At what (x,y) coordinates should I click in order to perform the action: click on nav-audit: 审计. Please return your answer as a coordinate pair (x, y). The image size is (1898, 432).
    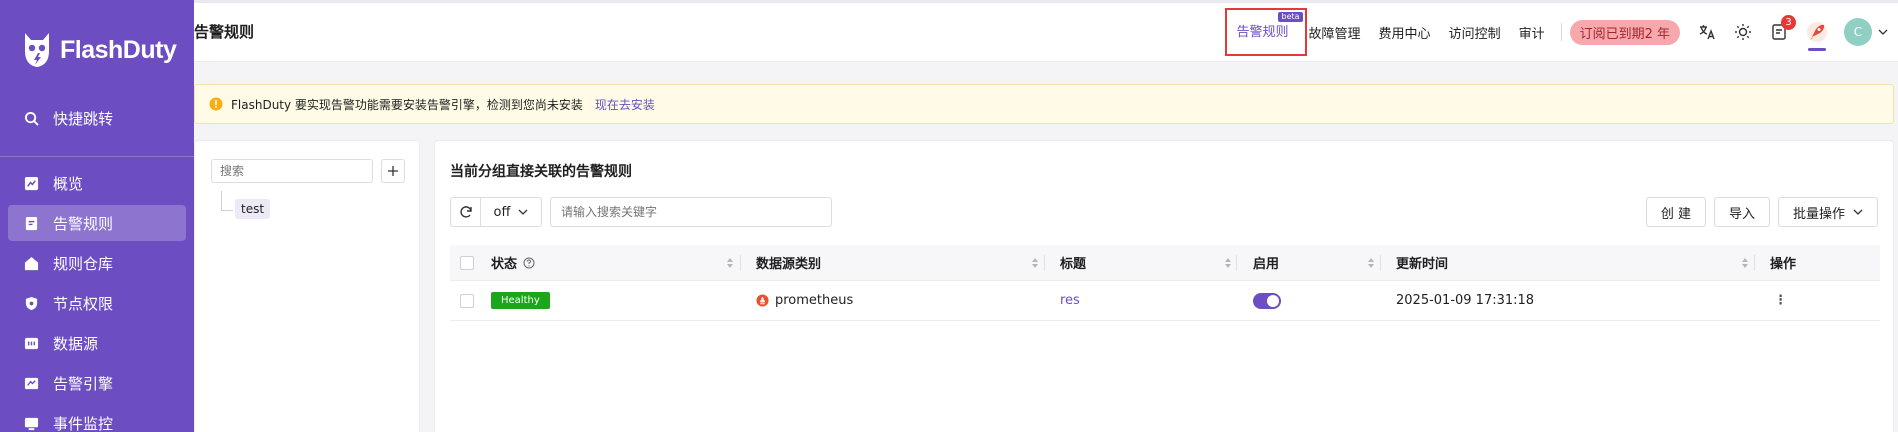
    Looking at the image, I should click on (1532, 32).